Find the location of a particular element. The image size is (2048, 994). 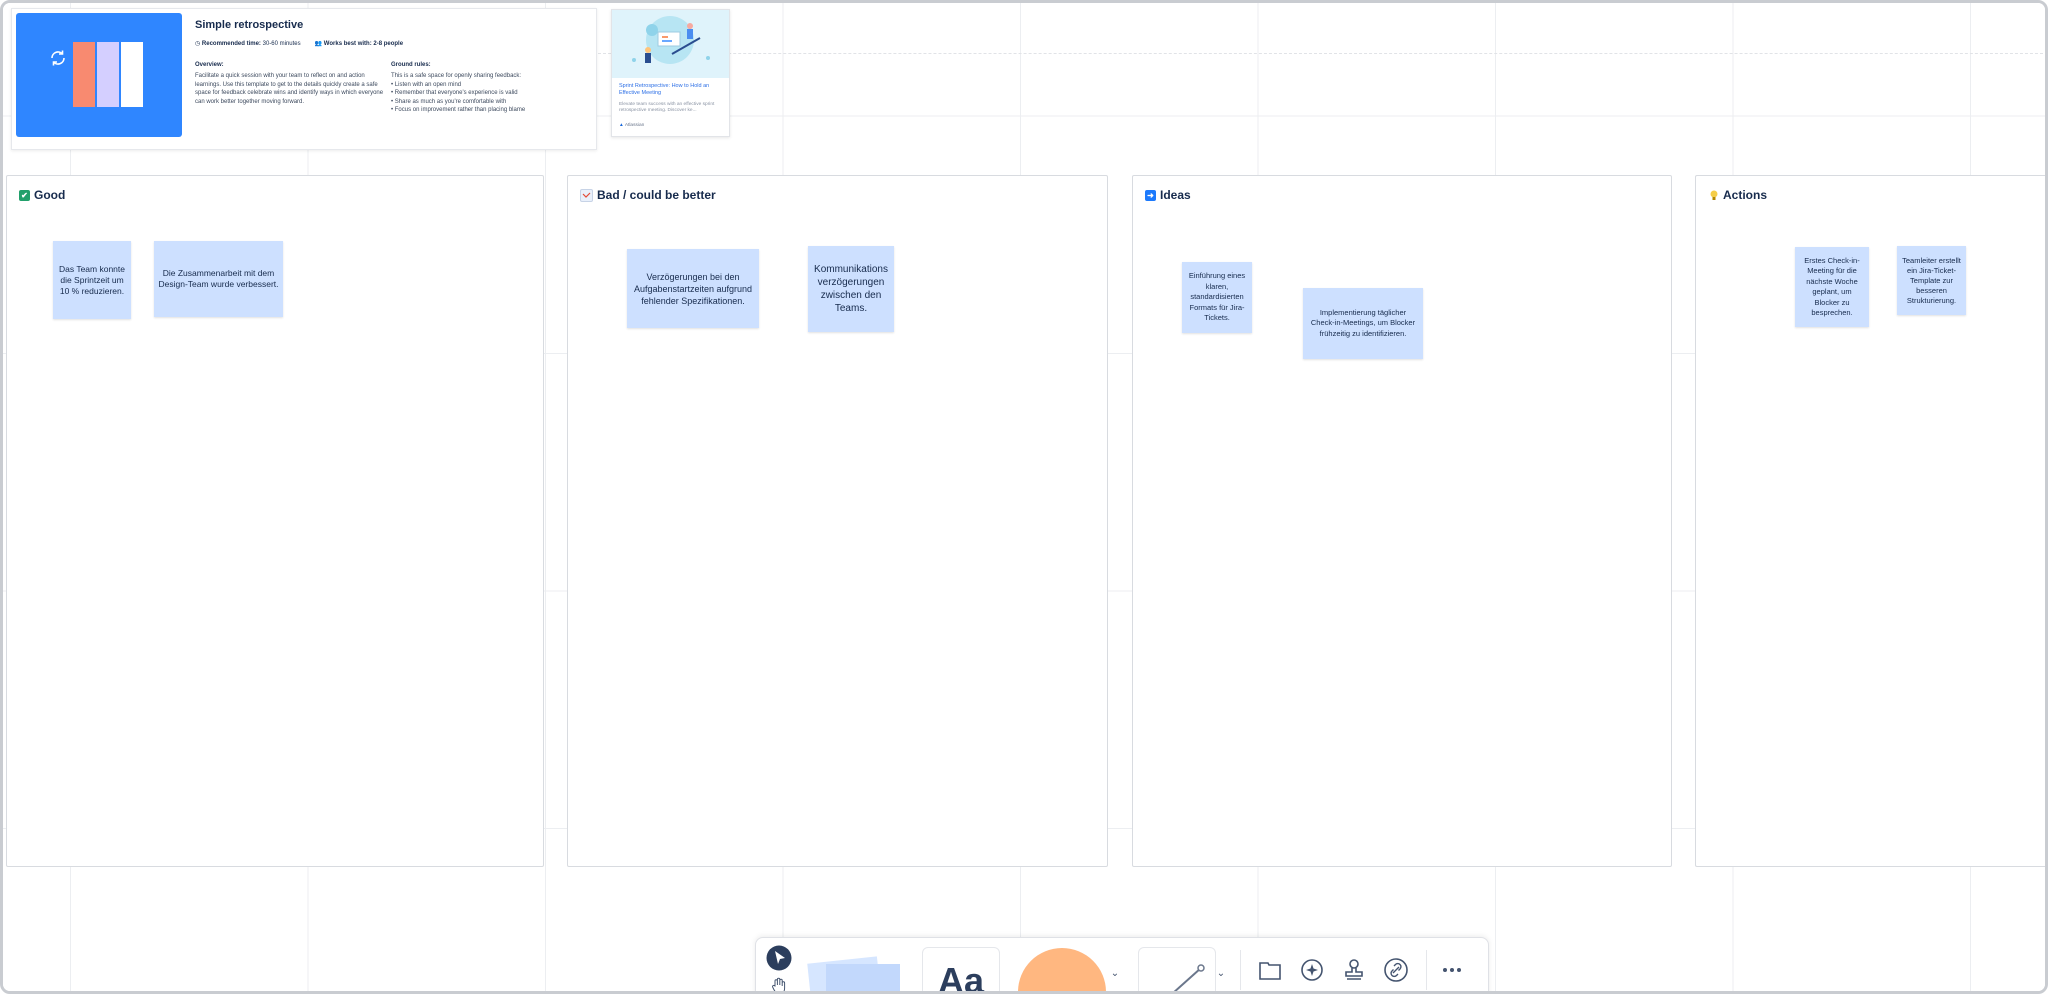

column-header: ✔ Good is located at coordinates (42, 195).